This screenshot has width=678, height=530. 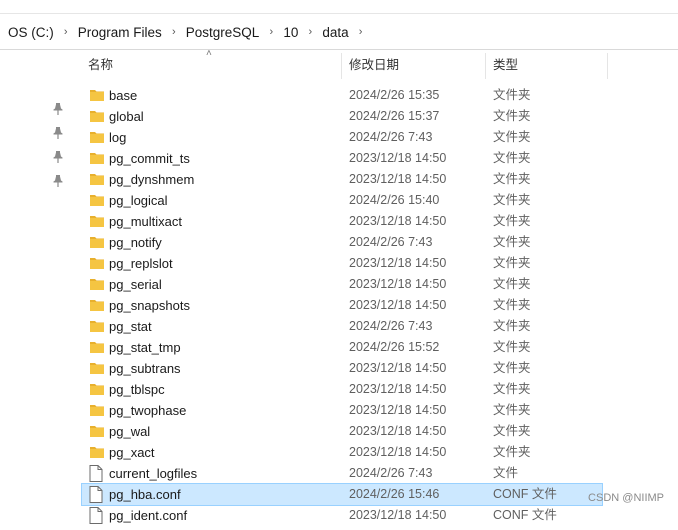 I want to click on file-row: pg_xact 2023/12/18 14:50 文件夹, so click(x=342, y=452).